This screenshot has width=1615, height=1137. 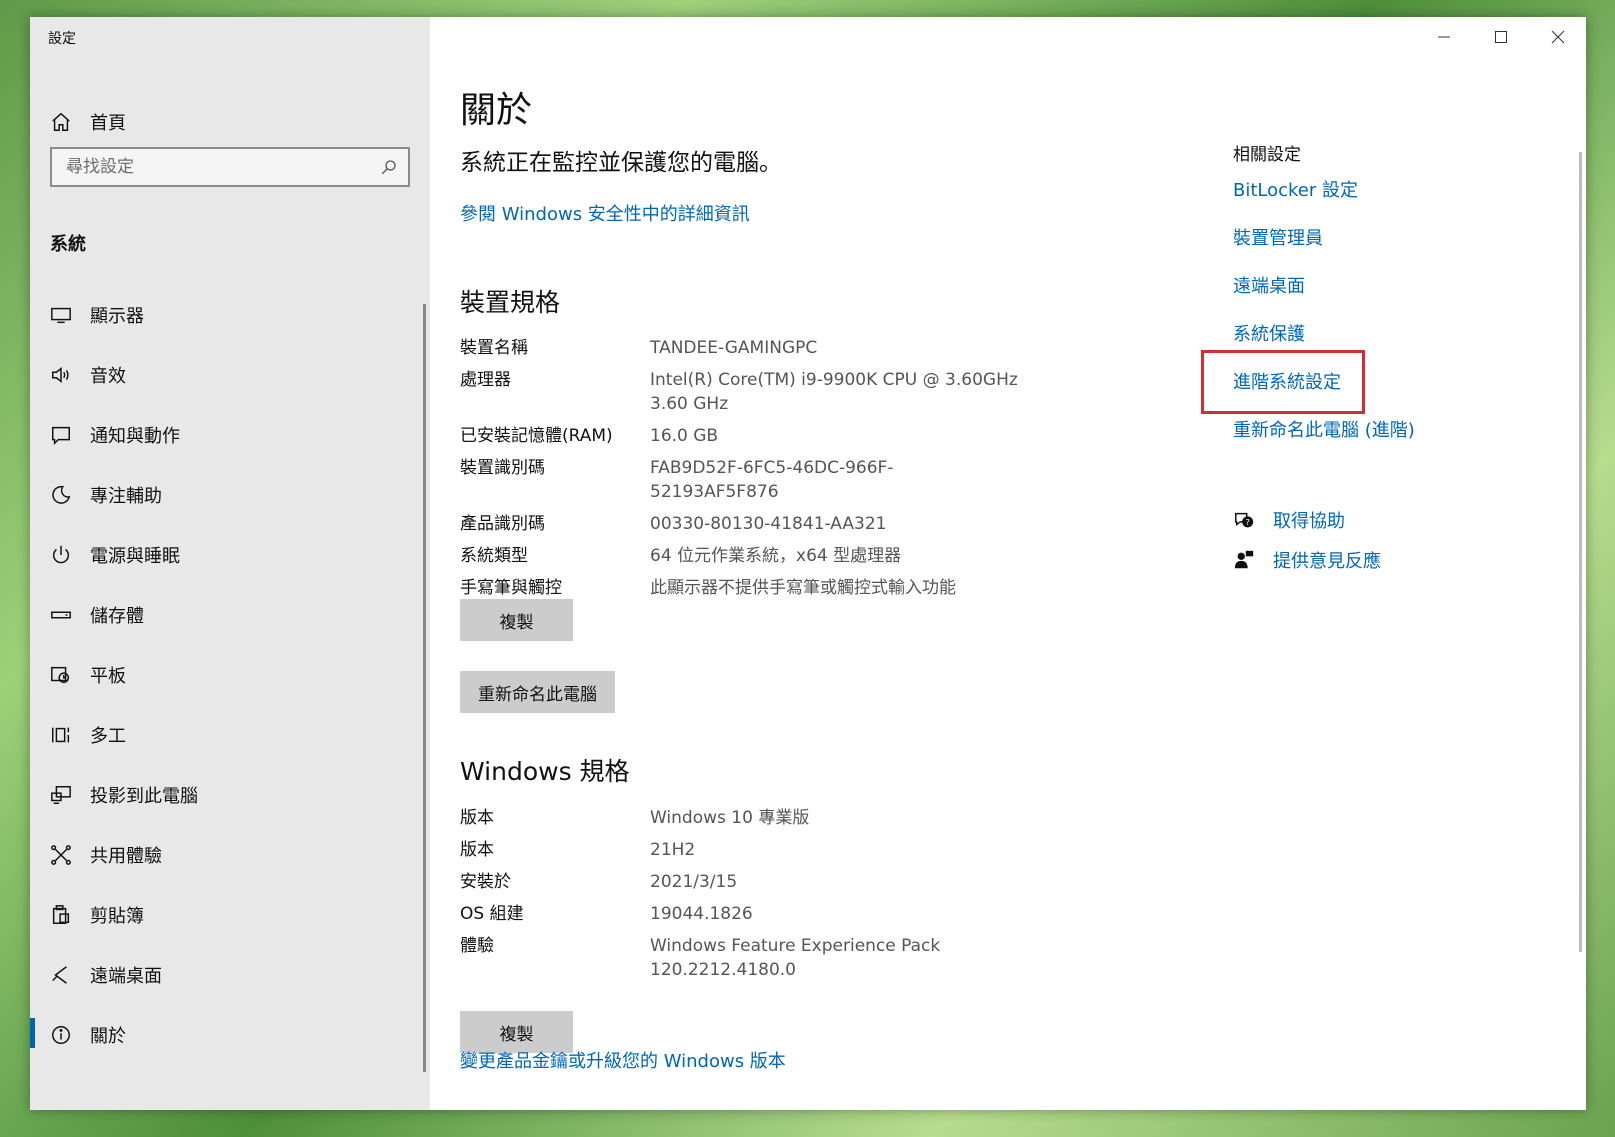 I want to click on remote-icon, so click(x=59, y=975).